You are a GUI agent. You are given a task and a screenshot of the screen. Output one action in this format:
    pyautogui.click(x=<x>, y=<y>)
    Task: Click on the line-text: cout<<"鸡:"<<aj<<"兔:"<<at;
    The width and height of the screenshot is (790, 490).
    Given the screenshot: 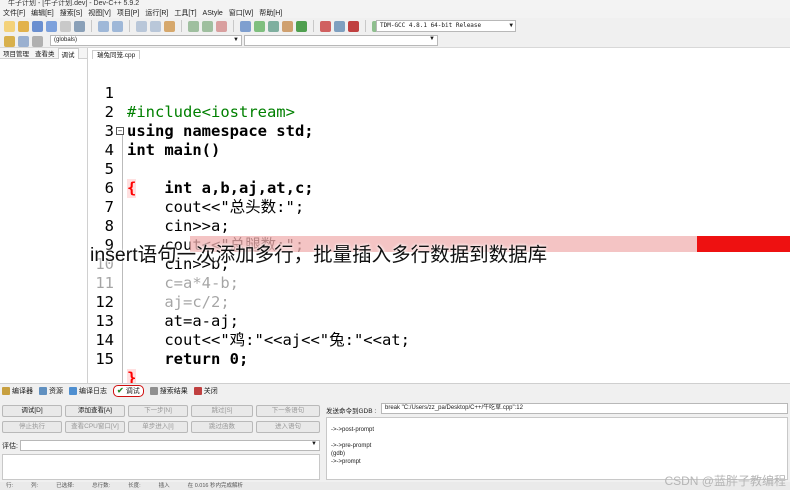 What is the action you would take?
    pyautogui.click(x=268, y=340)
    